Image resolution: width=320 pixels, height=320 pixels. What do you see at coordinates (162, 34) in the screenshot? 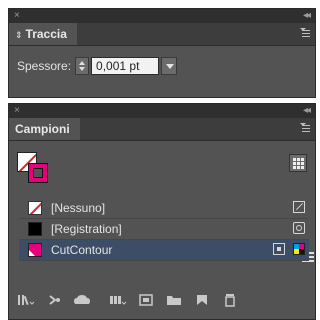
I see `stroke-panel-tabrow: ⇕ Traccia` at bounding box center [162, 34].